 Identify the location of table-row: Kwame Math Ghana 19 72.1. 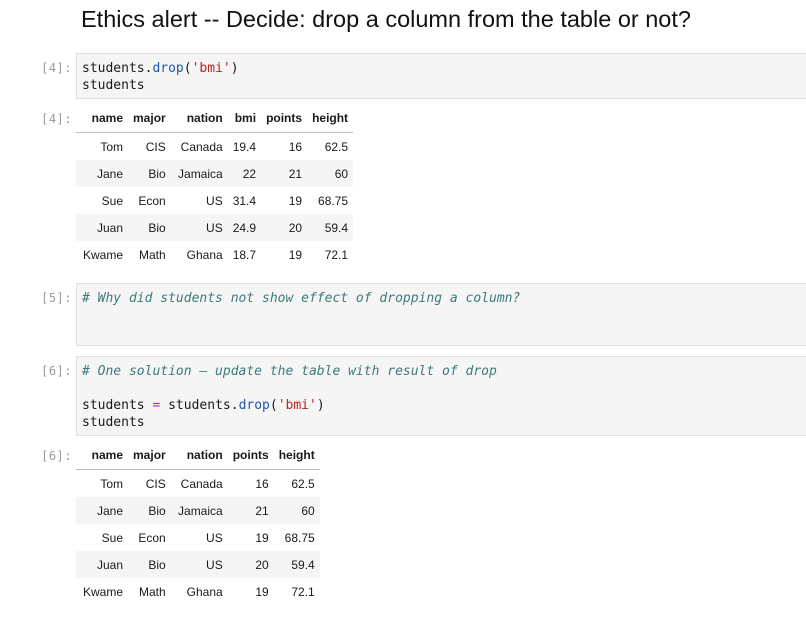
(198, 591).